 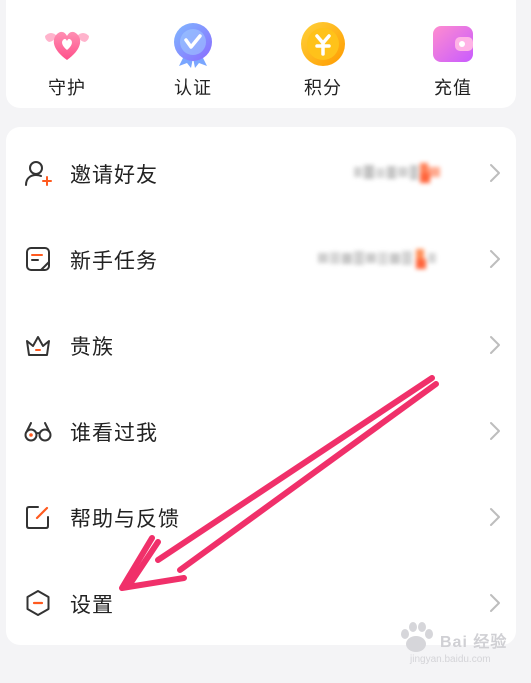 I want to click on quick-action-guard: 守护, so click(x=67, y=60).